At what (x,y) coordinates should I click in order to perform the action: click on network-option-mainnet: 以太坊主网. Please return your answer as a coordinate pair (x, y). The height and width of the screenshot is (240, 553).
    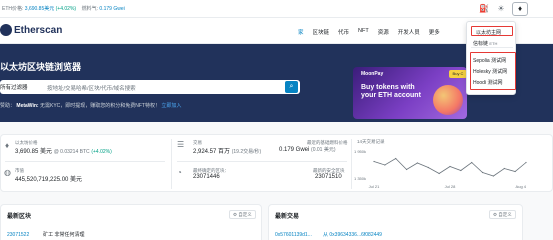
    Looking at the image, I should click on (492, 31).